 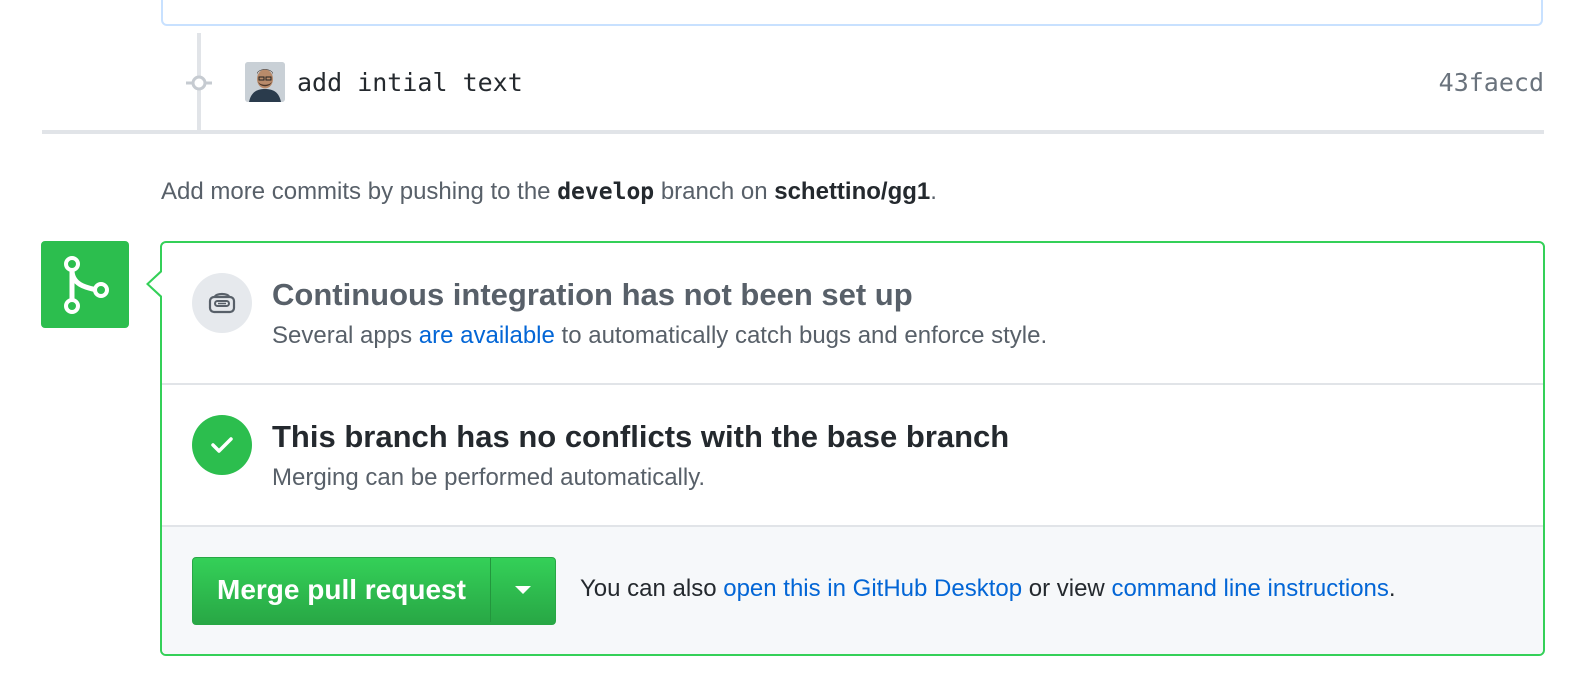 What do you see at coordinates (606, 192) in the screenshot?
I see `branch-name: develop` at bounding box center [606, 192].